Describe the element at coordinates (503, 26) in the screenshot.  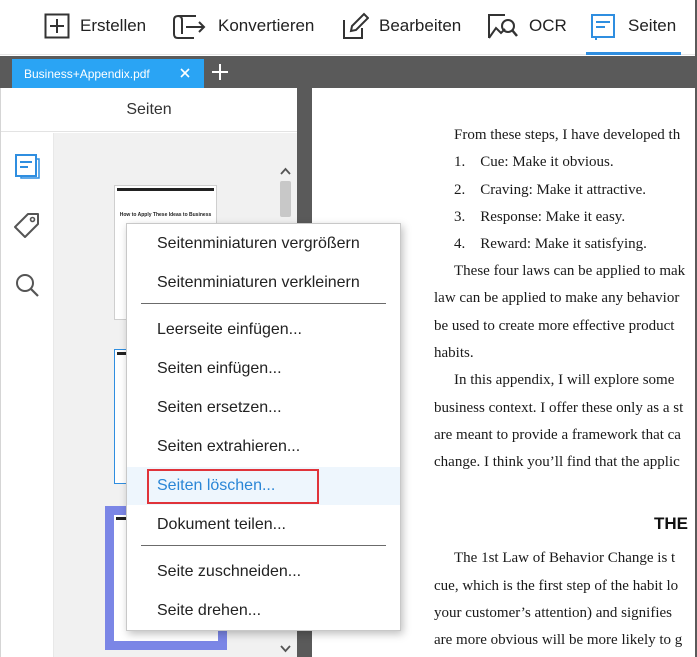
I see `ocr-icon` at that location.